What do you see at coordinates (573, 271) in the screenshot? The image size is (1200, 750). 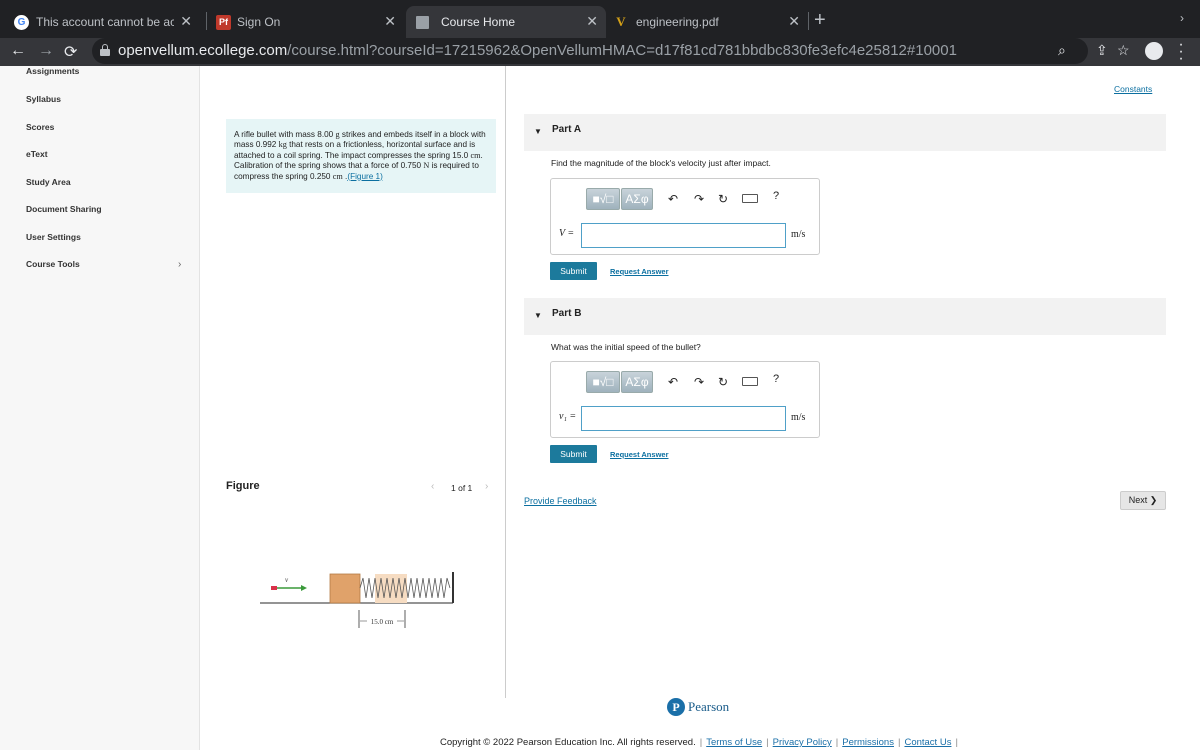 I see `part-a-submit-button: Submit` at bounding box center [573, 271].